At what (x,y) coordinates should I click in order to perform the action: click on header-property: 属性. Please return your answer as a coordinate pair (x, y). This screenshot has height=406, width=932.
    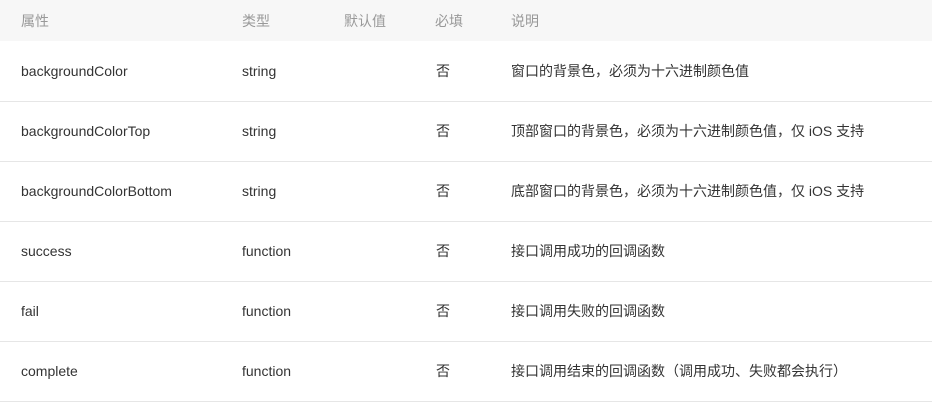
    Looking at the image, I should click on (35, 20).